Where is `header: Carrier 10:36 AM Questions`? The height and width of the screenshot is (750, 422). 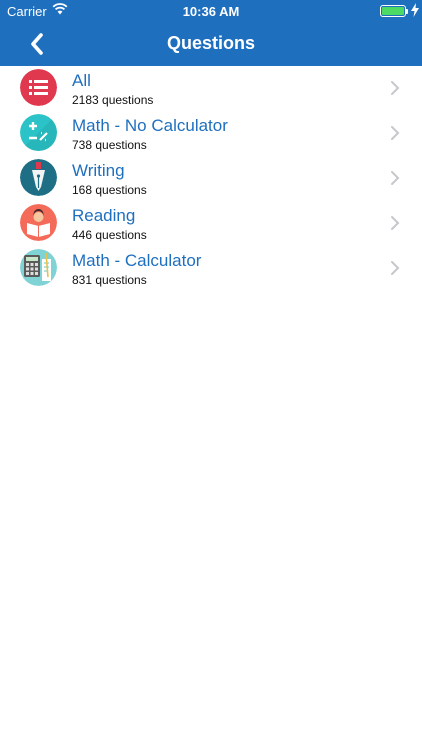 header: Carrier 10:36 AM Questions is located at coordinates (211, 33).